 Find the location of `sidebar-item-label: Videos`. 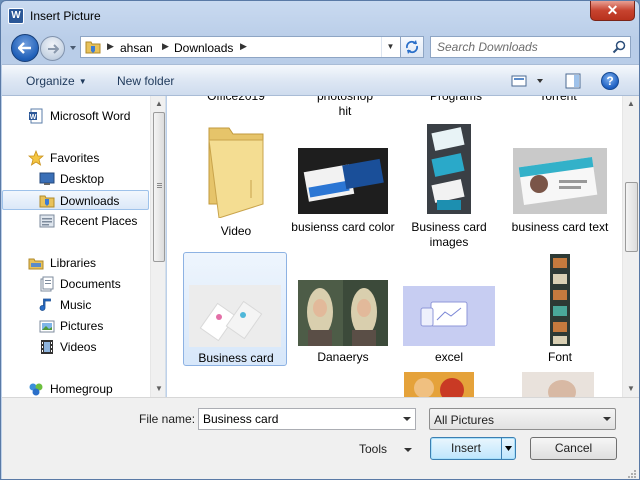

sidebar-item-label: Videos is located at coordinates (78, 347).